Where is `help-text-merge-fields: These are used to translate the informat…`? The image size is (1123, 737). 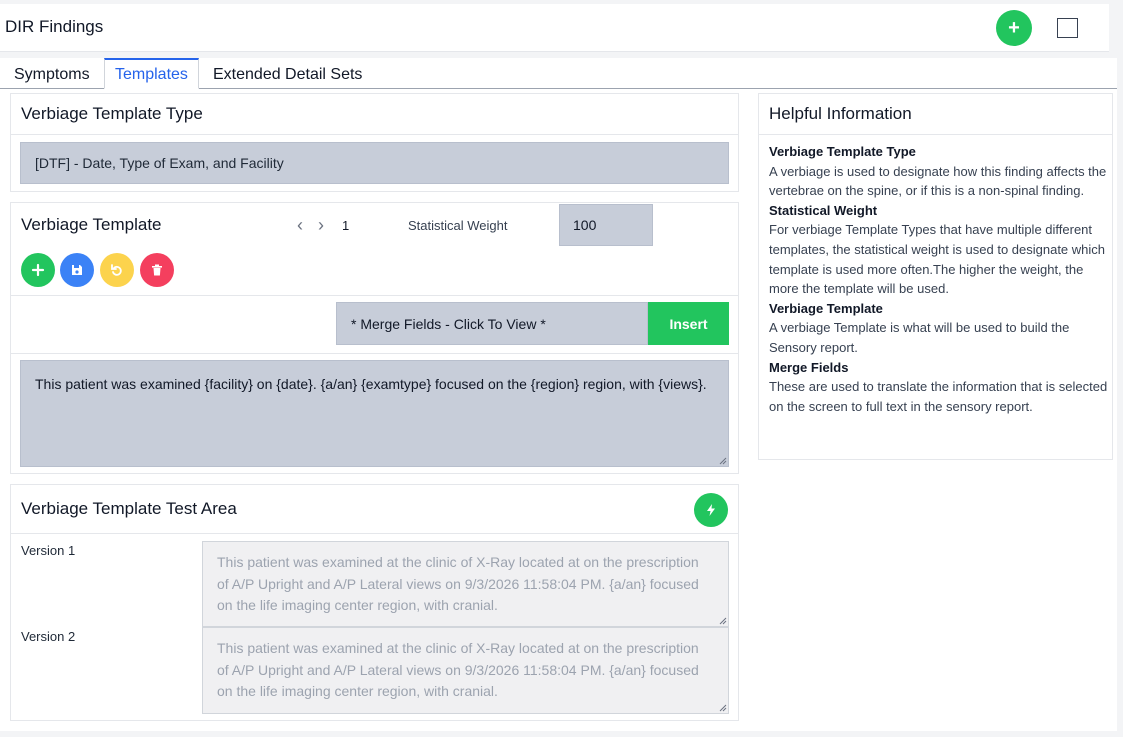 help-text-merge-fields: These are used to translate the informat… is located at coordinates (938, 396).